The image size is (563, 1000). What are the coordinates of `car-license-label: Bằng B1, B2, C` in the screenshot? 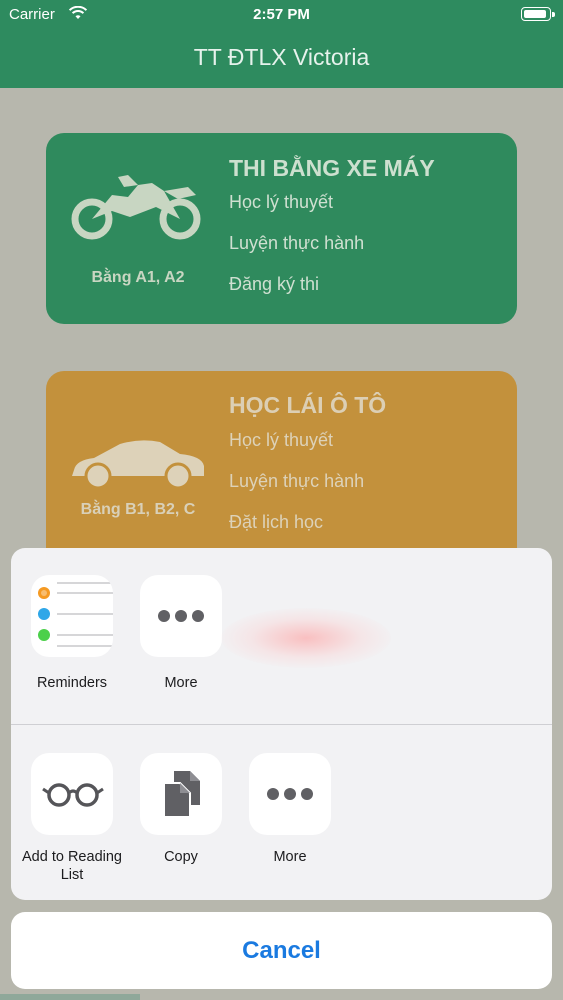 It's located at (138, 509).